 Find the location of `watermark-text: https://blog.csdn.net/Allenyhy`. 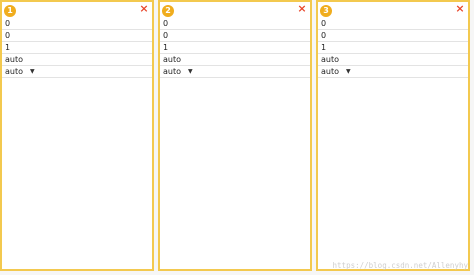

watermark-text: https://blog.csdn.net/Allenyhy is located at coordinates (400, 265).